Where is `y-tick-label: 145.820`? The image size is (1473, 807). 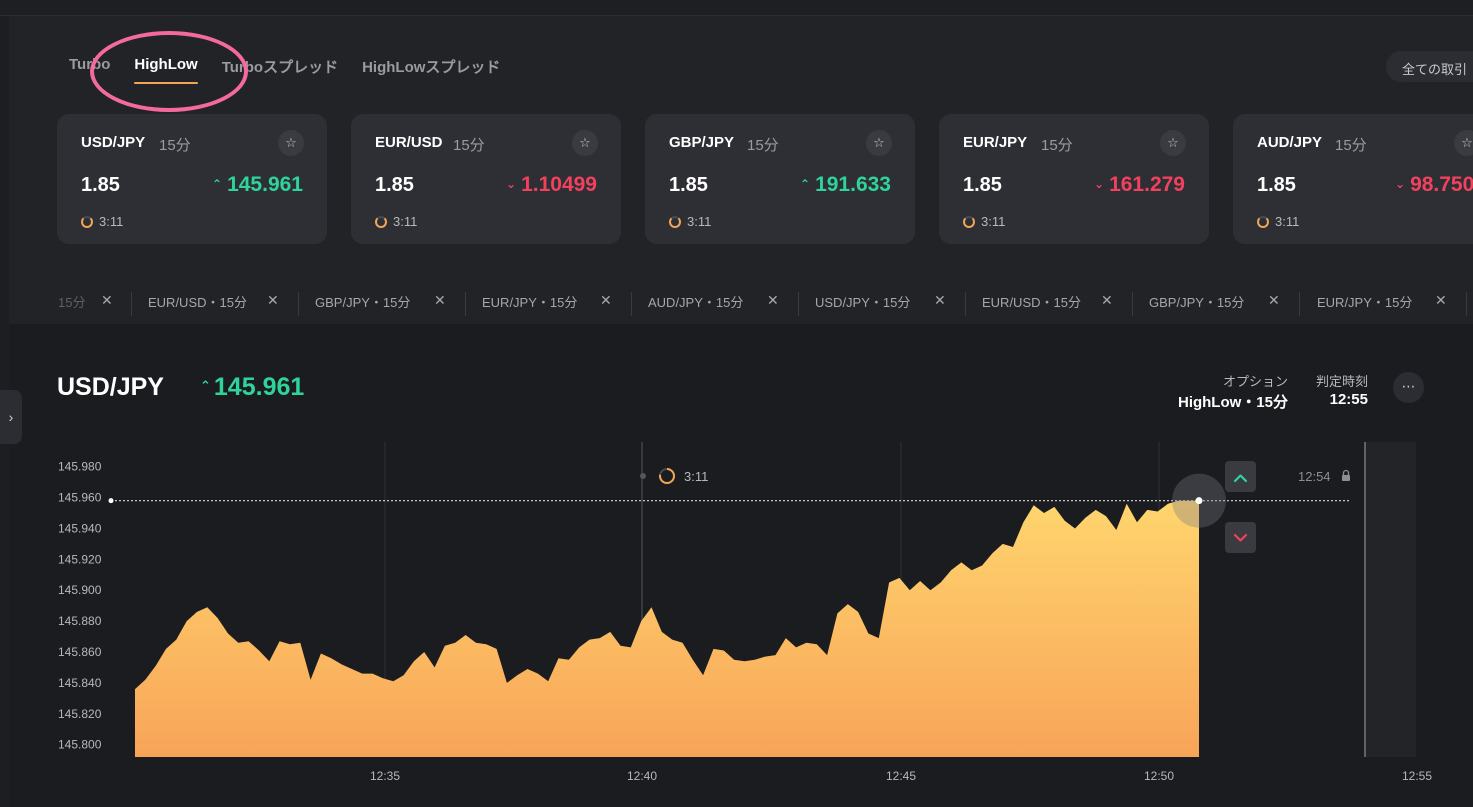
y-tick-label: 145.820 is located at coordinates (80, 714).